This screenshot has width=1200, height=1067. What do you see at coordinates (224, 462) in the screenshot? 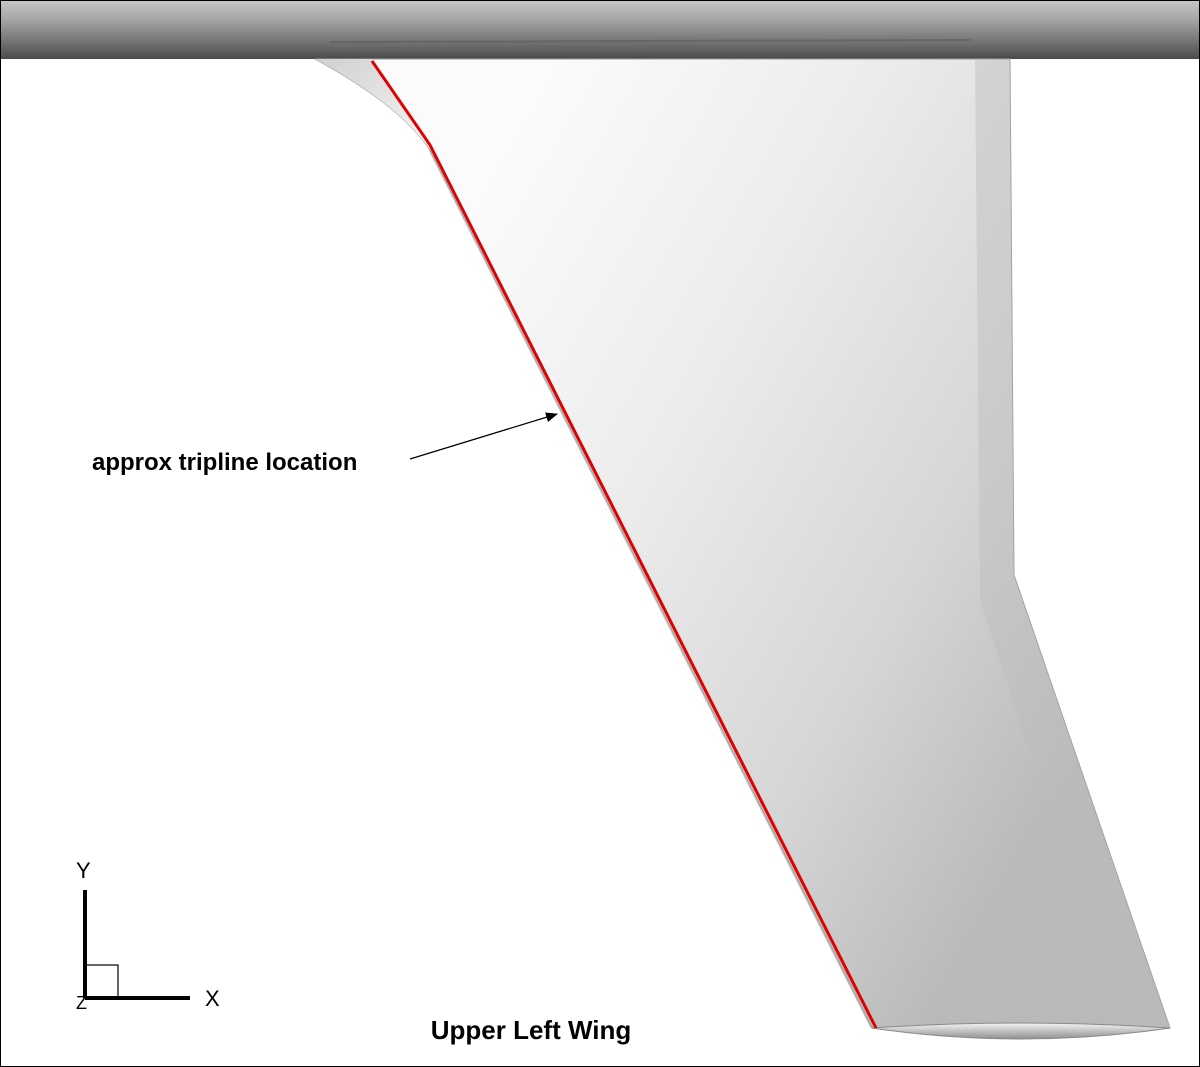
I see `annotation-label: approx tripline location` at bounding box center [224, 462].